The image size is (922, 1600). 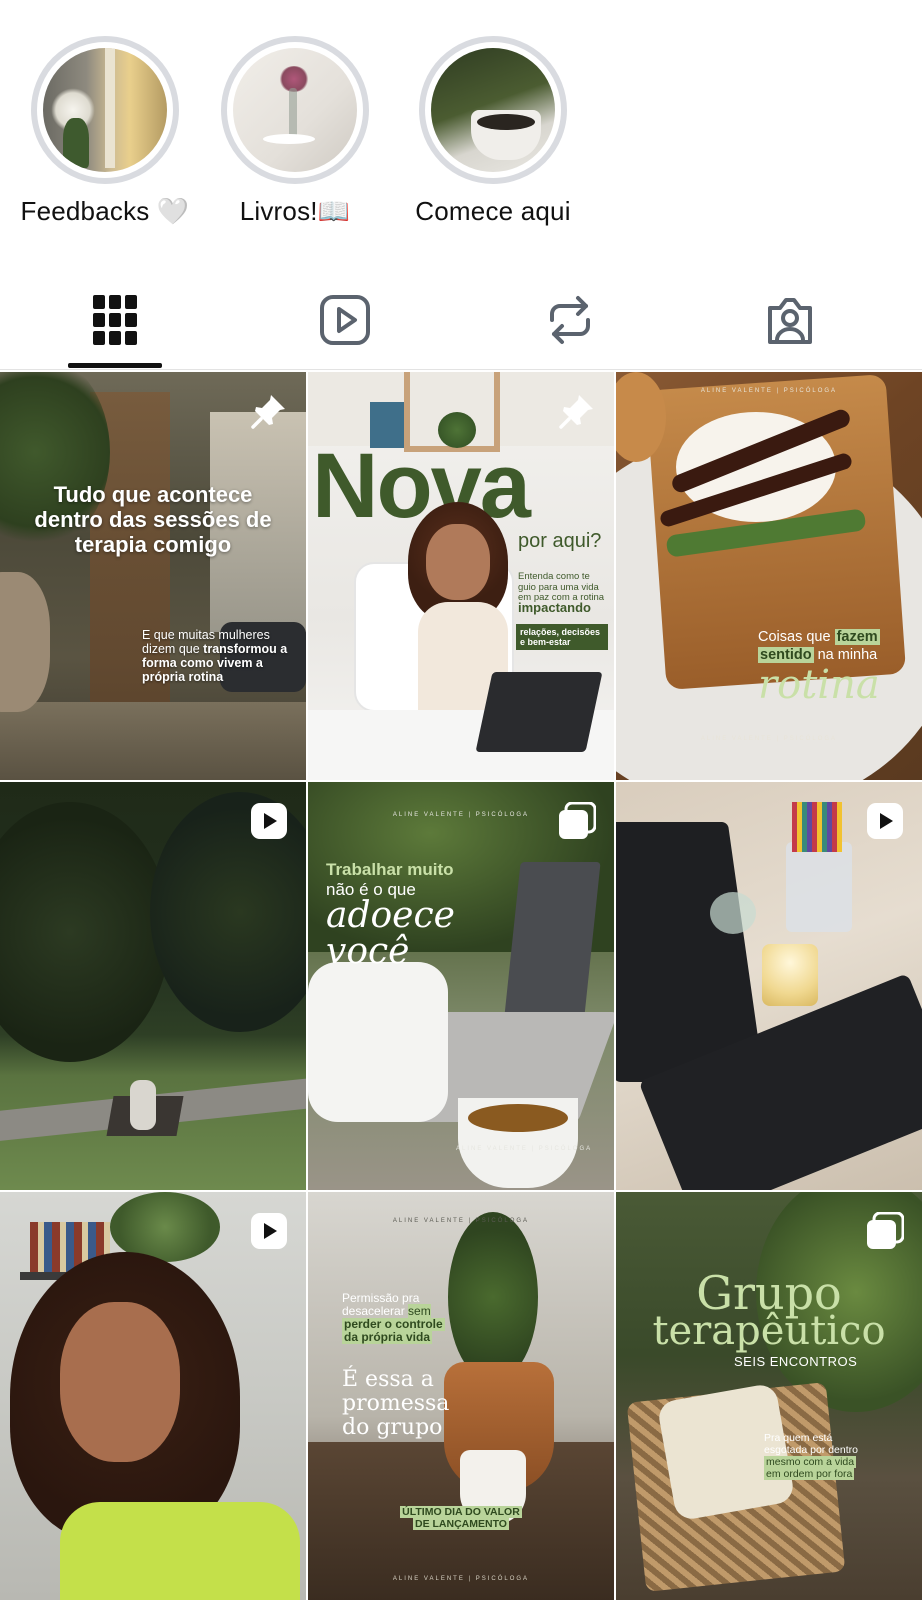 I want to click on tagged-icon, so click(x=790, y=321).